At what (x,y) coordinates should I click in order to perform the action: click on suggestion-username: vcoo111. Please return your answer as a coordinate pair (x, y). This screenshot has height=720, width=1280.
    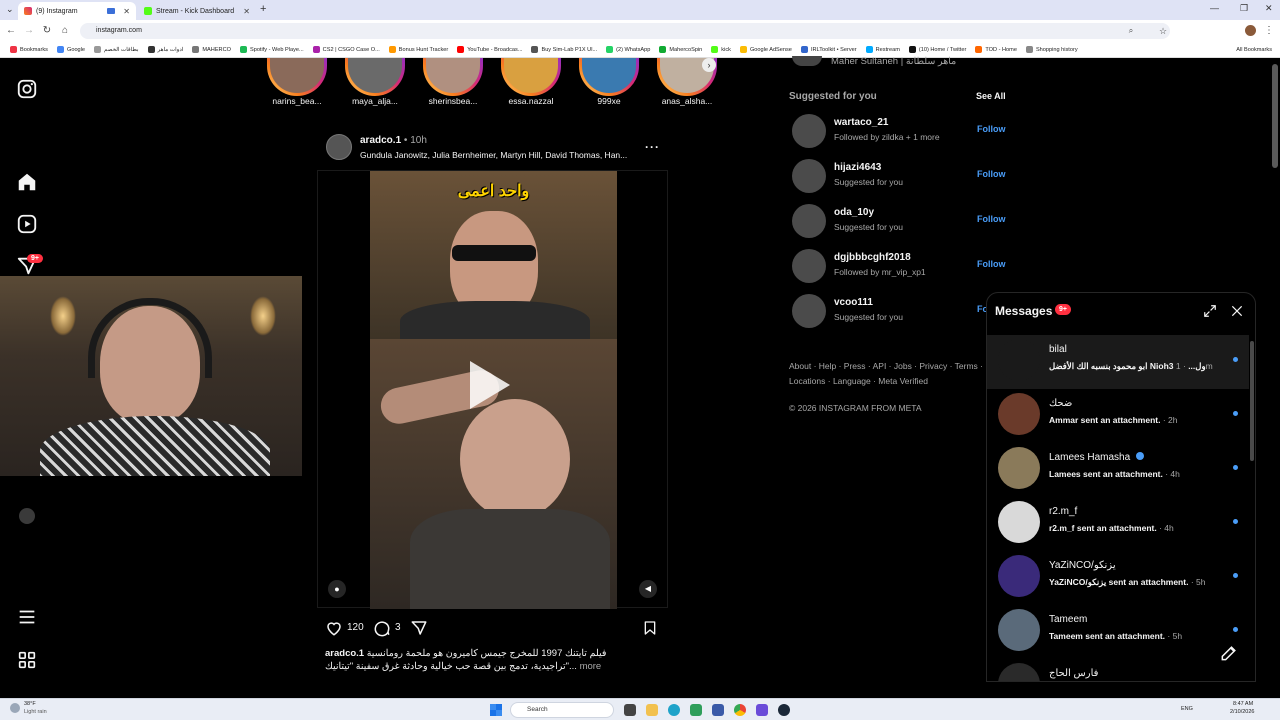
    Looking at the image, I should click on (853, 302).